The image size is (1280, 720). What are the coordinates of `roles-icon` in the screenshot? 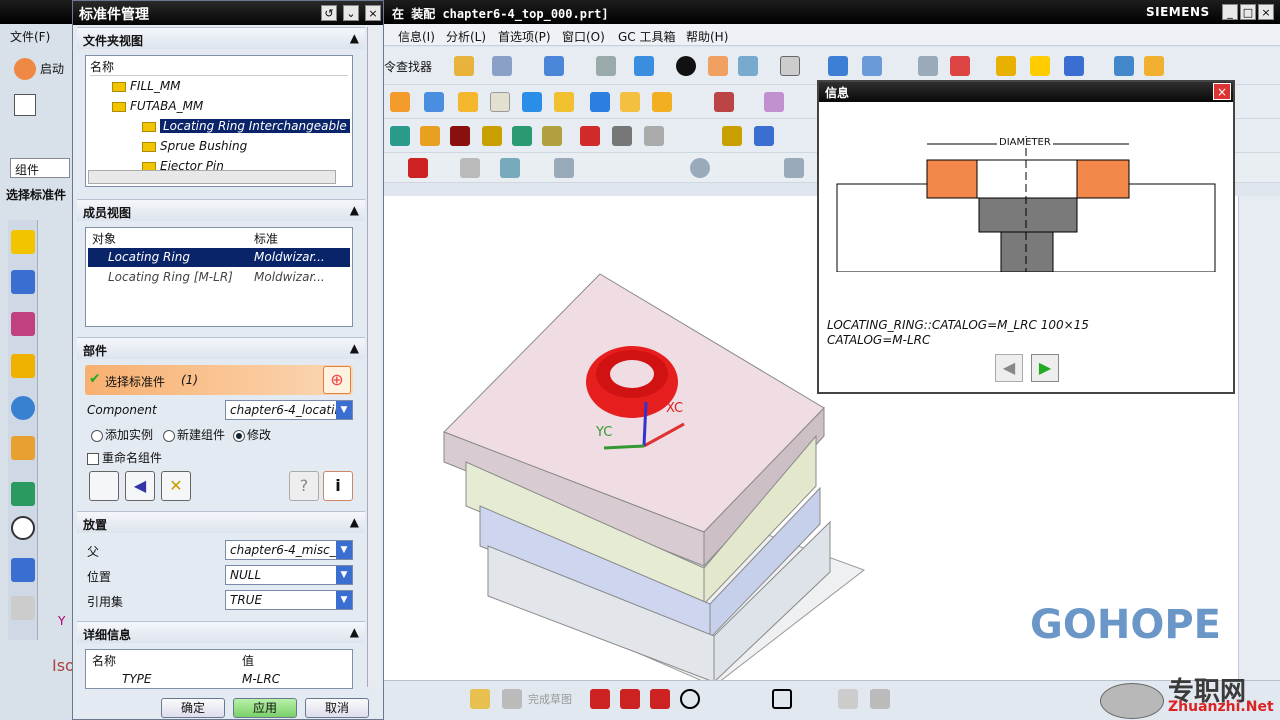 It's located at (23, 608).